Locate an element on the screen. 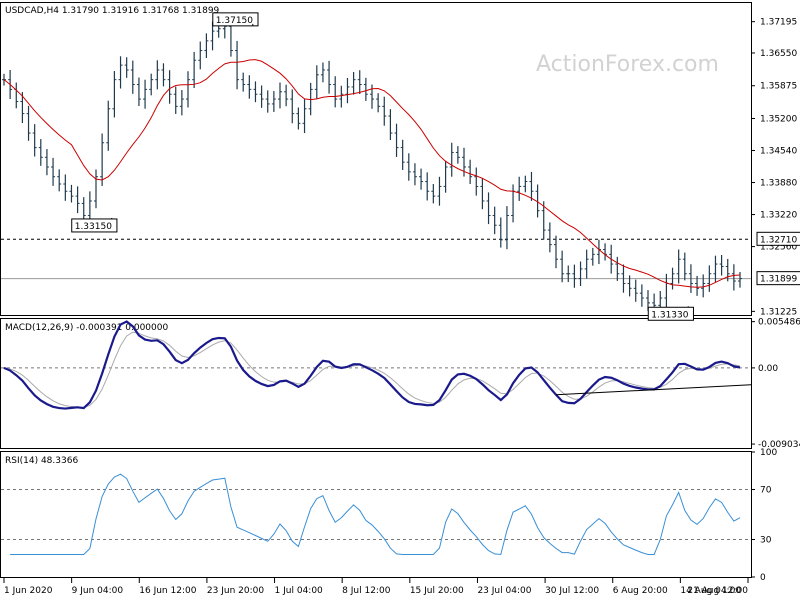 This screenshot has height=600, width=800. macd-trendline is located at coordinates (653, 390).